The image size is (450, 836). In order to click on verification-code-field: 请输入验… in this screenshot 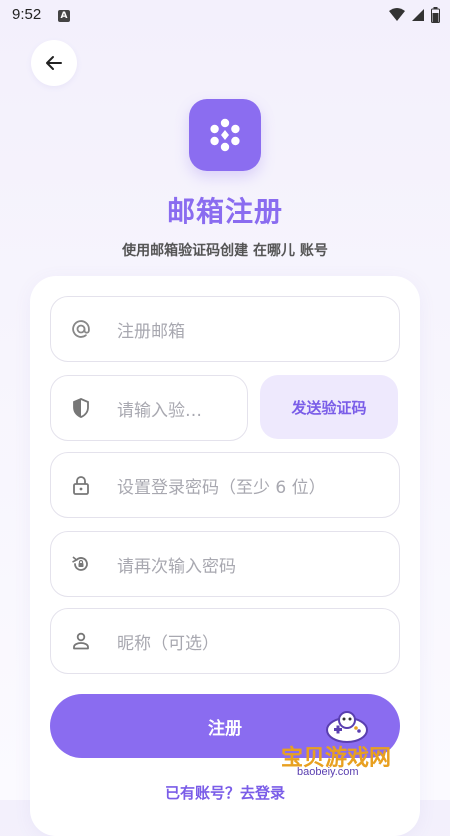, I will do `click(149, 408)`.